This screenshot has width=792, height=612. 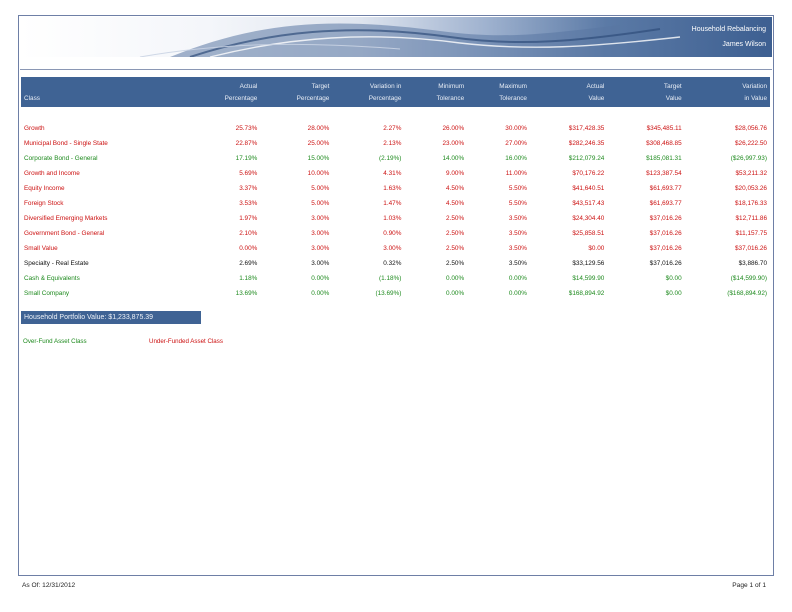 What do you see at coordinates (513, 86) in the screenshot?
I see `column-header-line1: Maximum` at bounding box center [513, 86].